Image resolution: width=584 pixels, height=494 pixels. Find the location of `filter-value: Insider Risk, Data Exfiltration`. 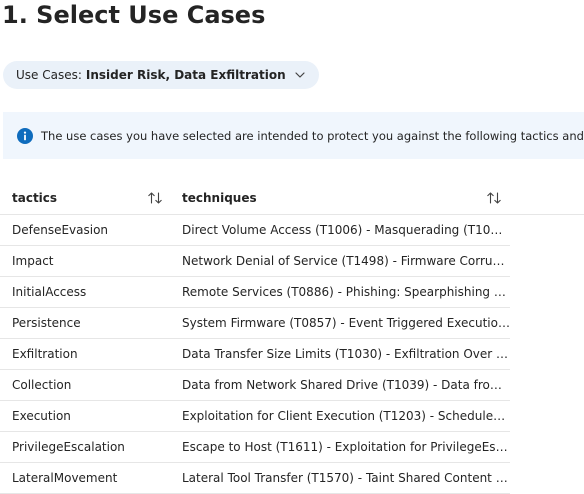

filter-value: Insider Risk, Data Exfiltration is located at coordinates (185, 75).